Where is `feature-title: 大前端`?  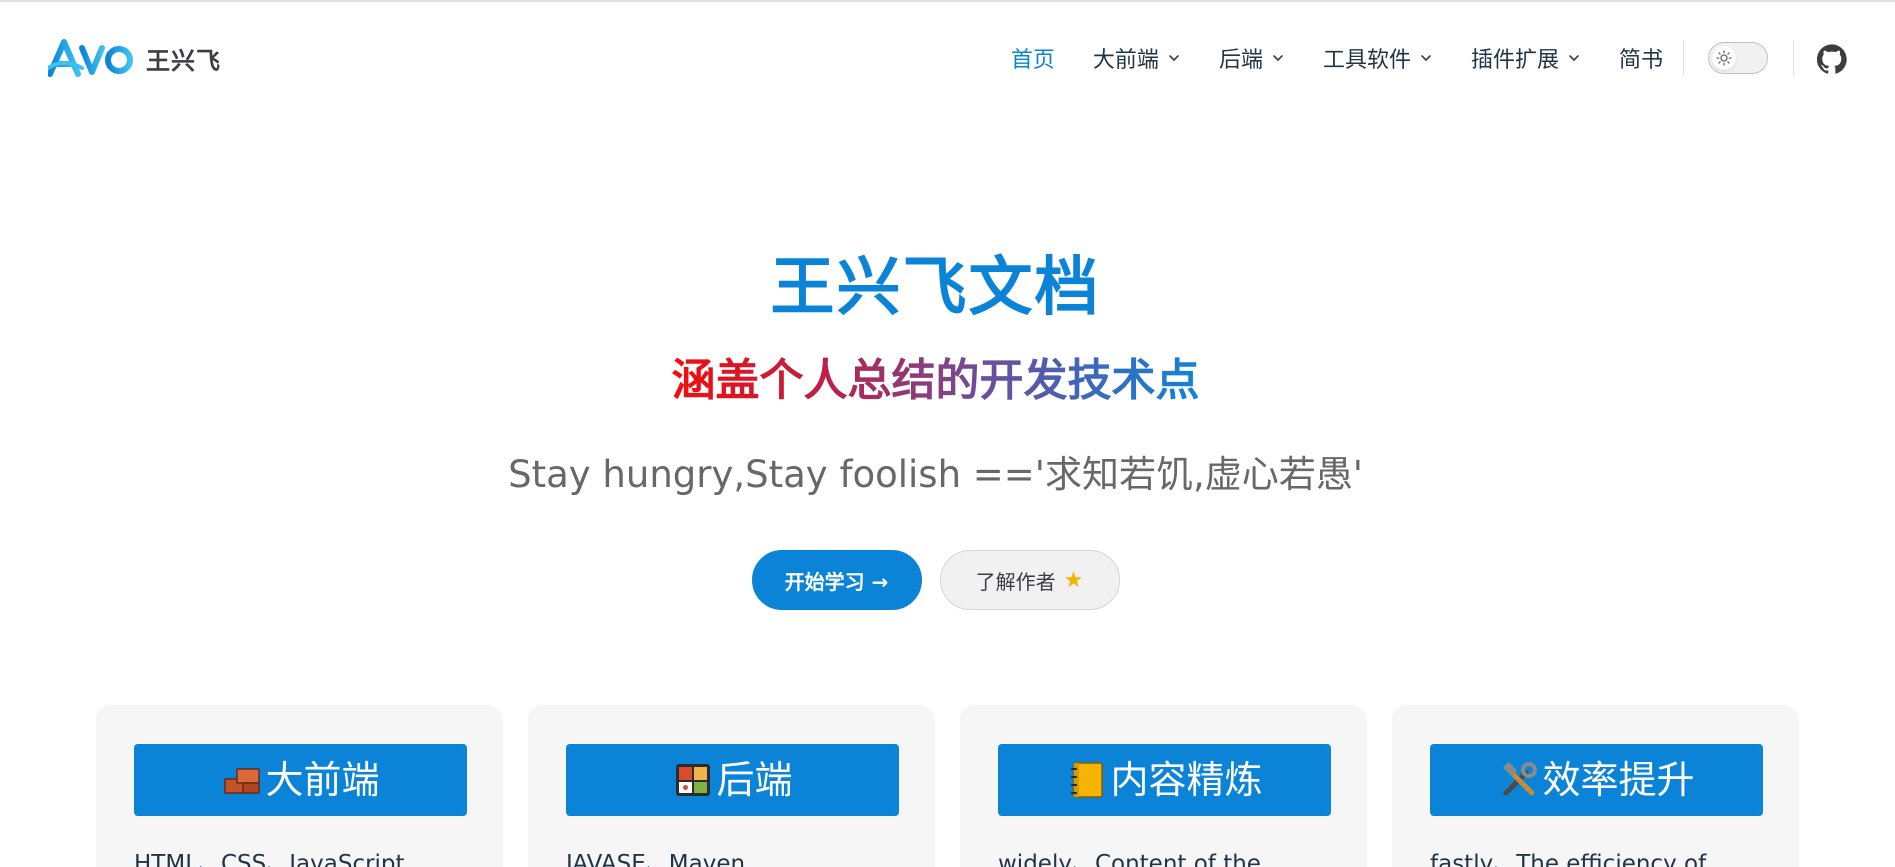 feature-title: 大前端 is located at coordinates (322, 780).